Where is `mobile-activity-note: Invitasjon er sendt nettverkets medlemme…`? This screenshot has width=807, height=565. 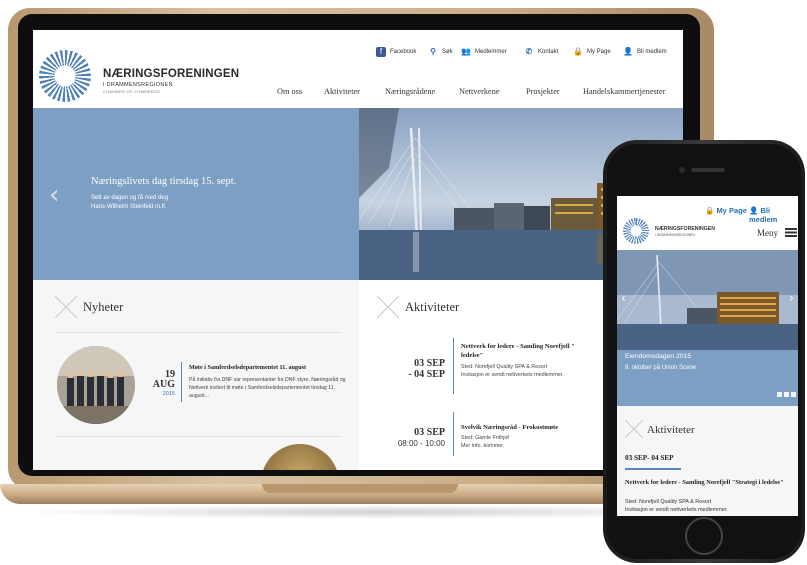
mobile-activity-note: Invitasjon er sendt nettverkets medlemme… is located at coordinates (676, 510).